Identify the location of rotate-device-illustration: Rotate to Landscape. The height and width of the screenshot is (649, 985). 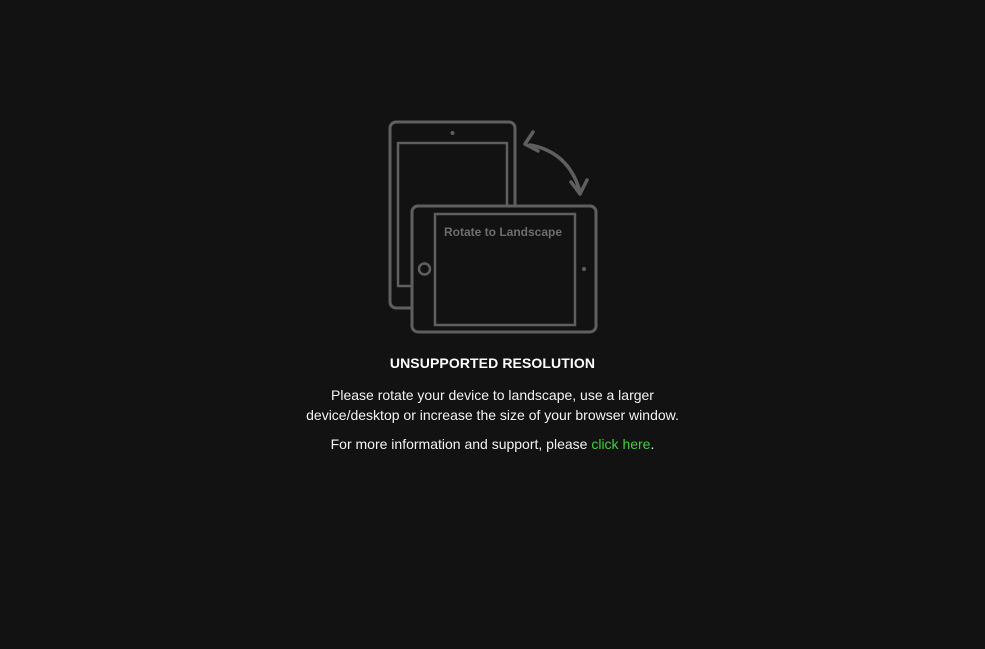
(493, 227).